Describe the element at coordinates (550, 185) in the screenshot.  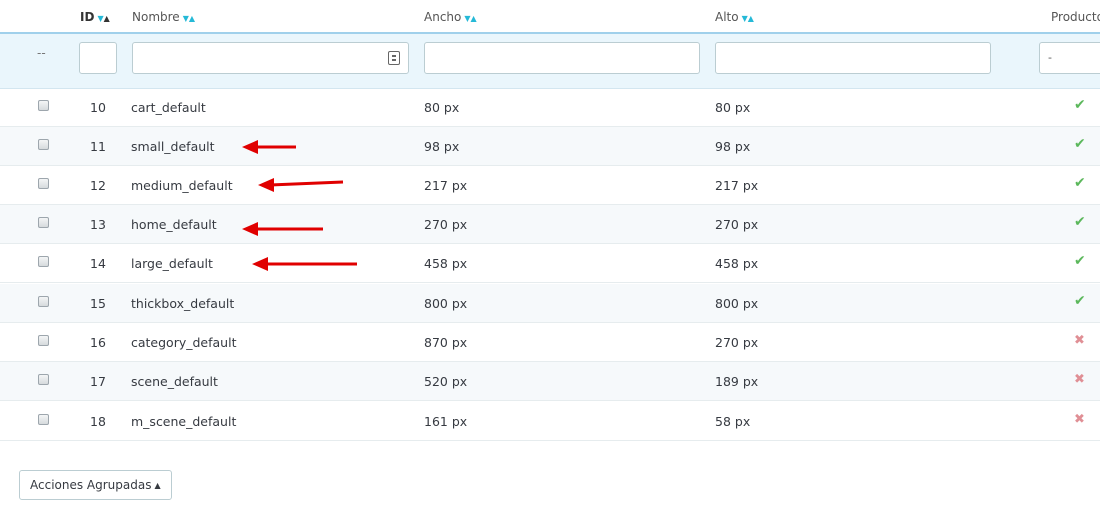
I see `table-row: 12 medium_default 217 px 217 px ✔` at that location.